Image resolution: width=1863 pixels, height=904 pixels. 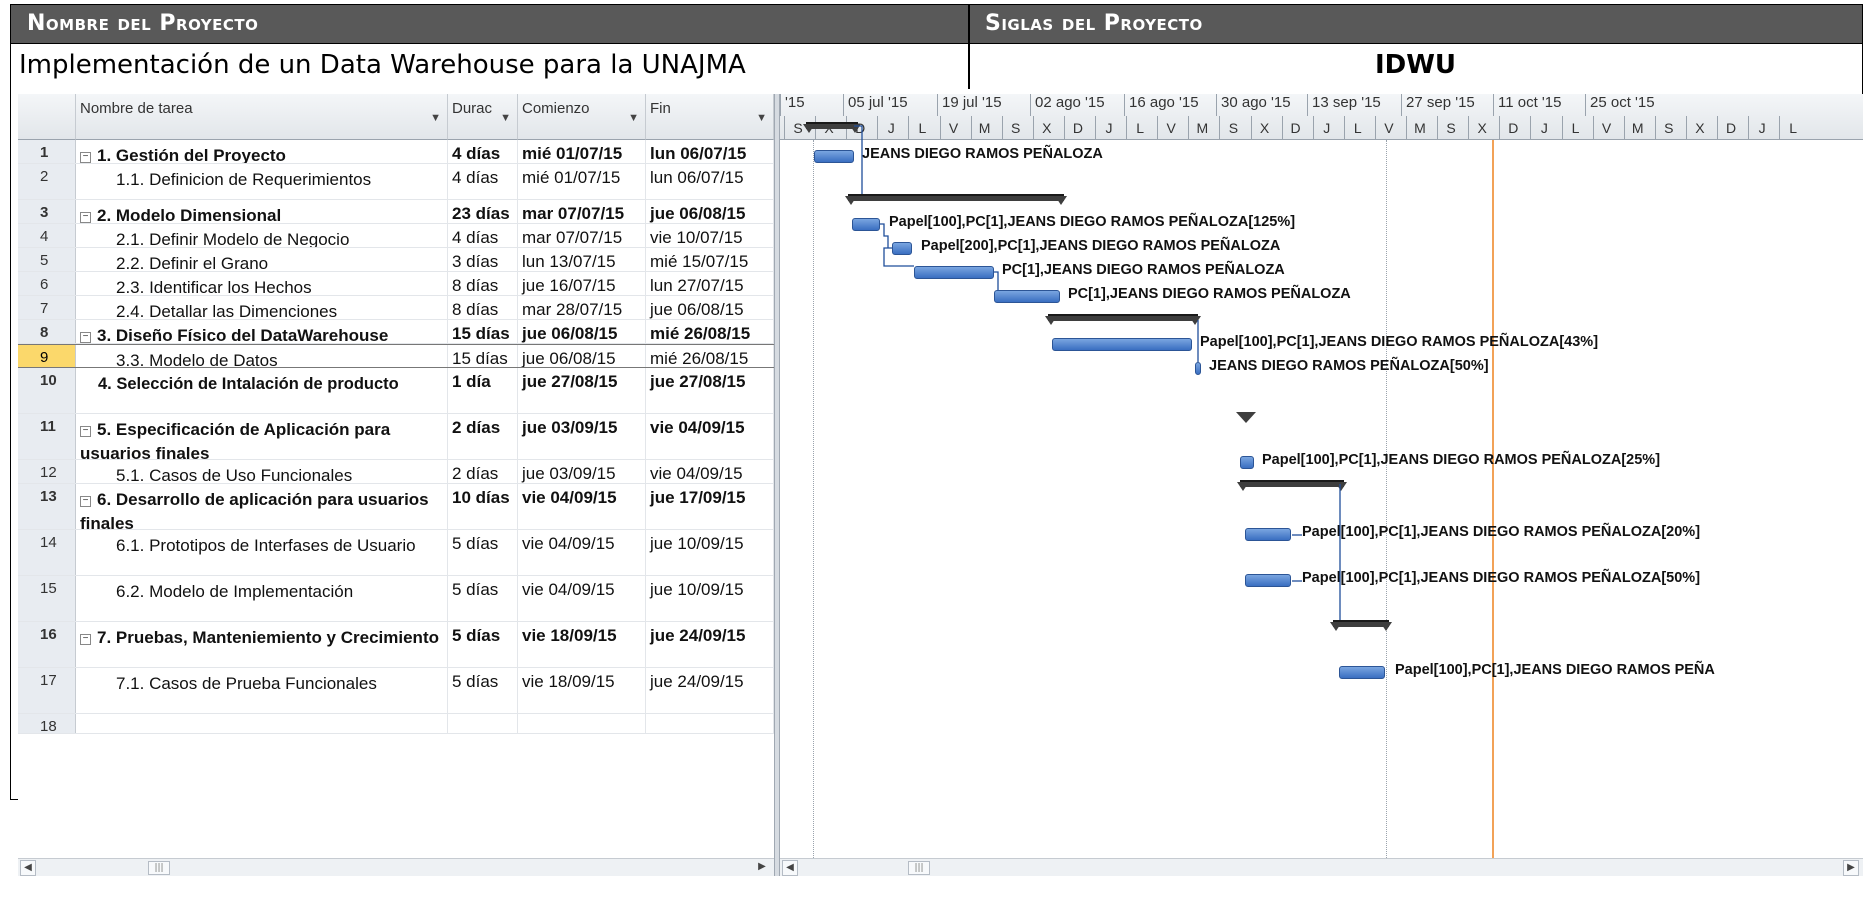 What do you see at coordinates (483, 723) in the screenshot?
I see `duration-cell` at bounding box center [483, 723].